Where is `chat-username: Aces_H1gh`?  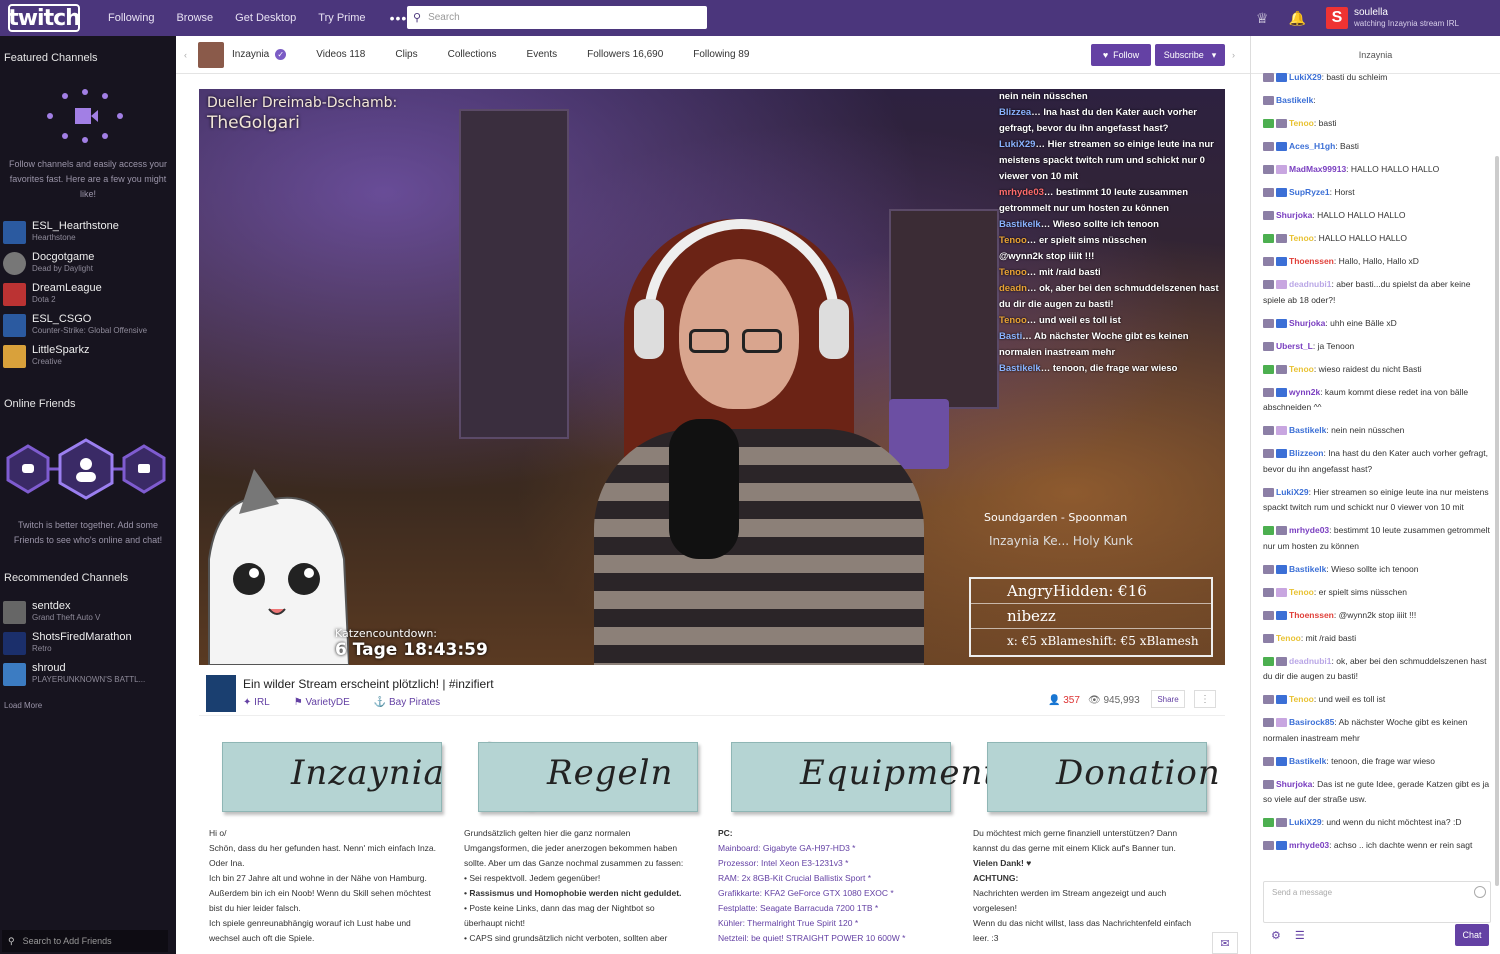
chat-username: Aces_H1gh is located at coordinates (1312, 146).